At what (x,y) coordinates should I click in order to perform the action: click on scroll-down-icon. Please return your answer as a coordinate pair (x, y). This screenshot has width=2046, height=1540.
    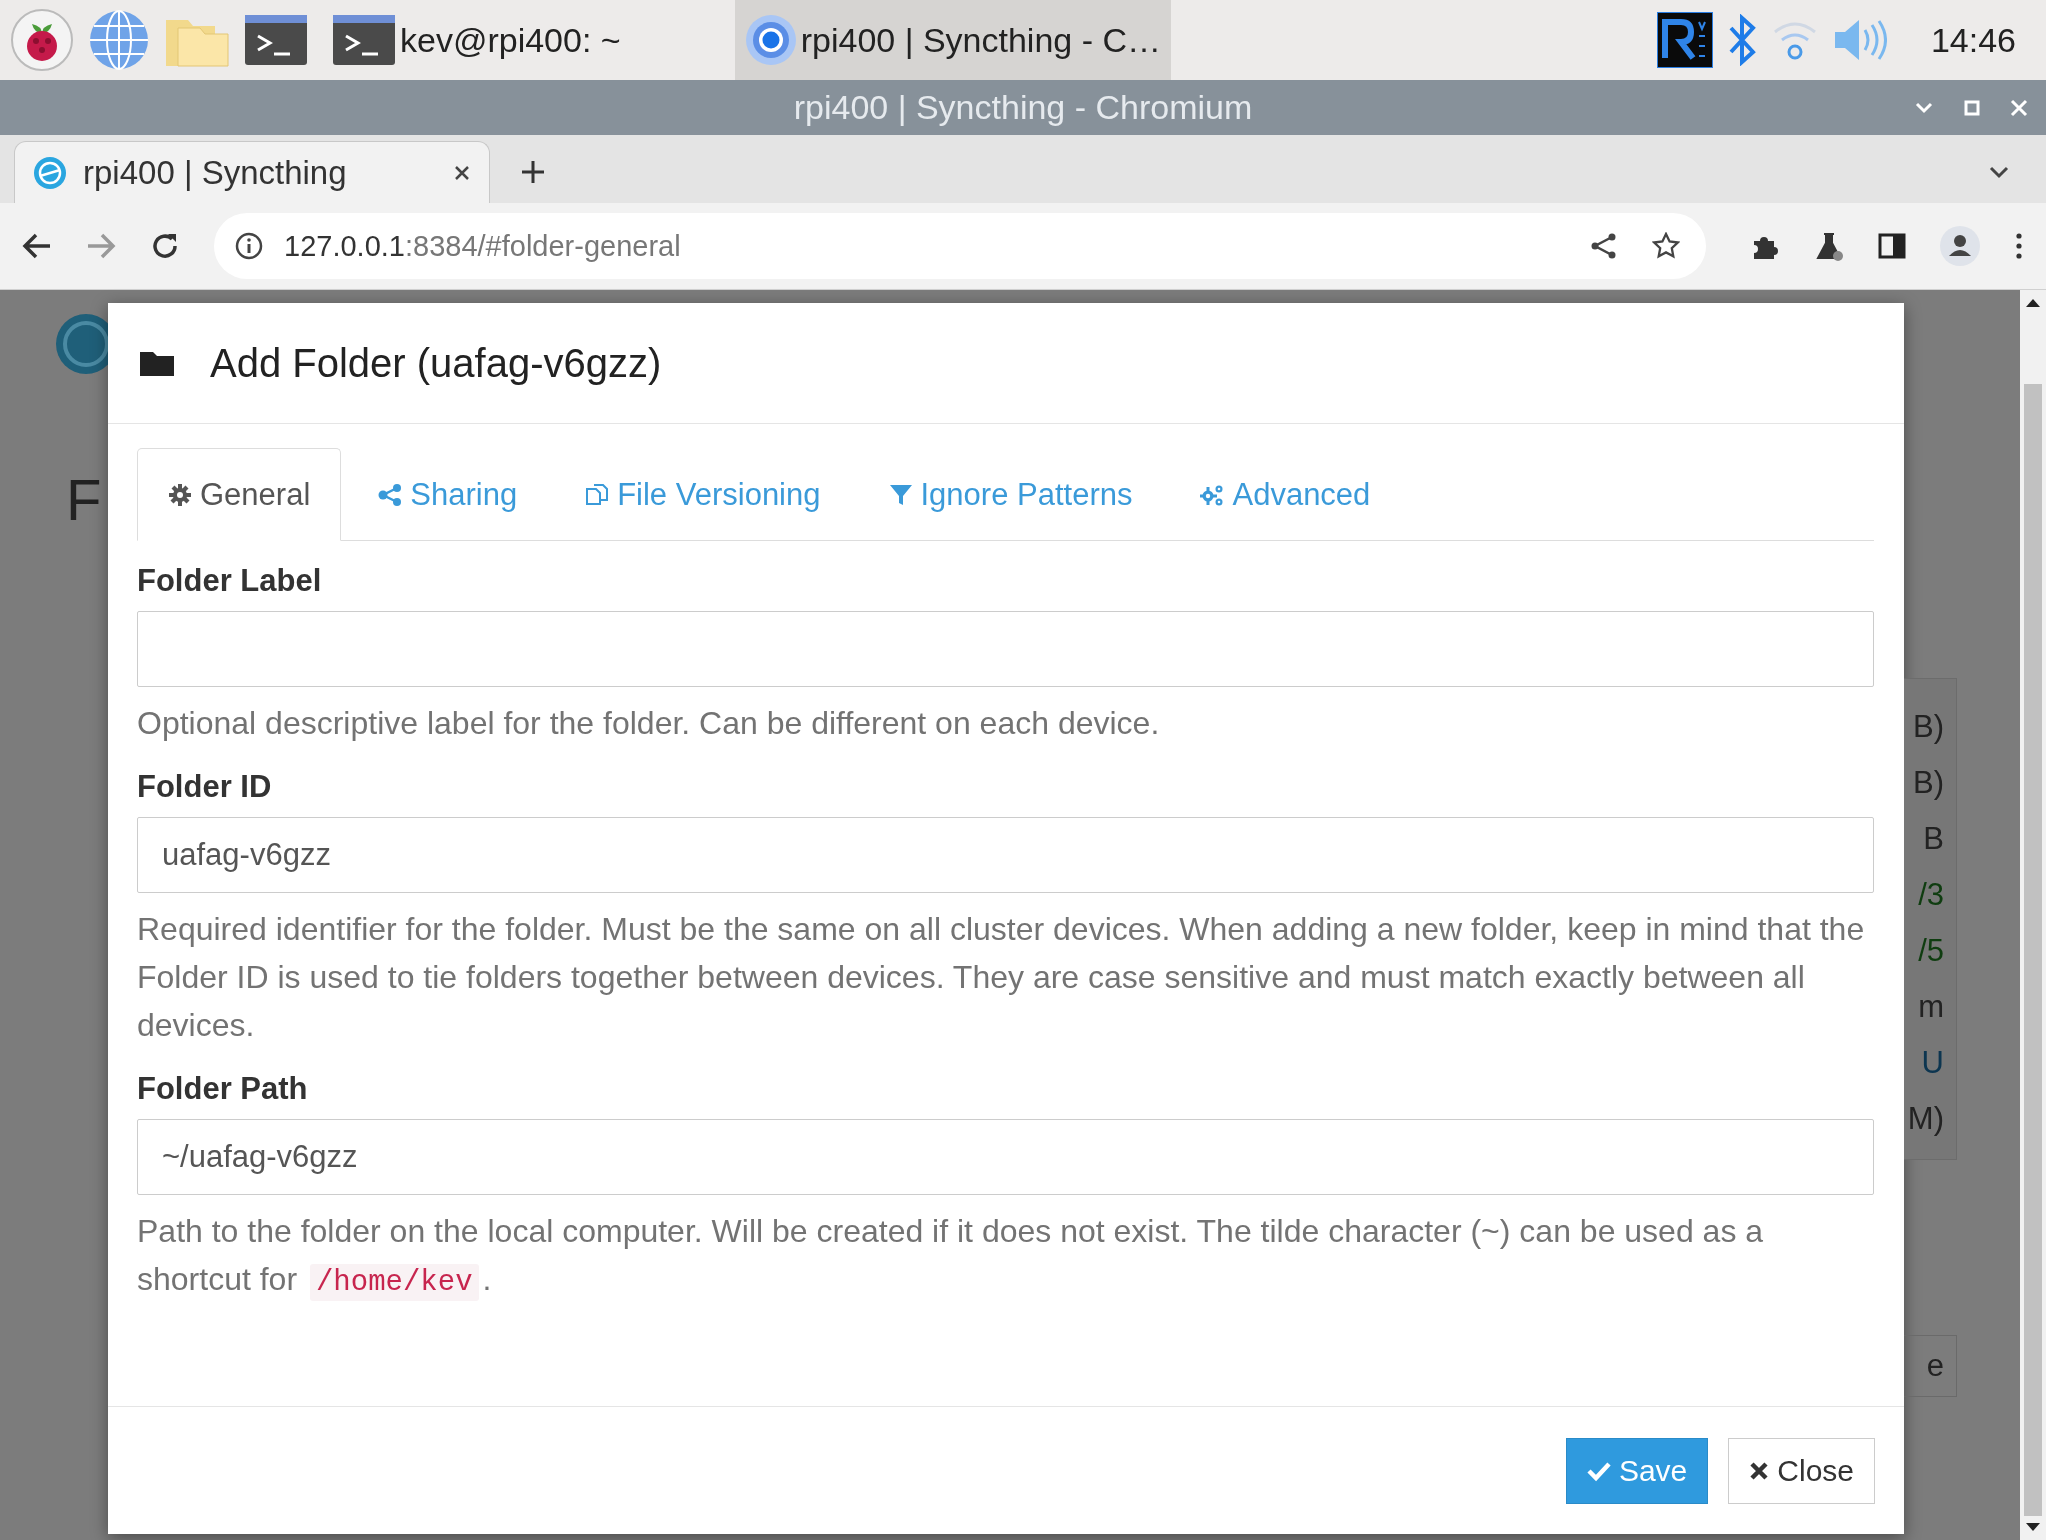
    Looking at the image, I should click on (2033, 1527).